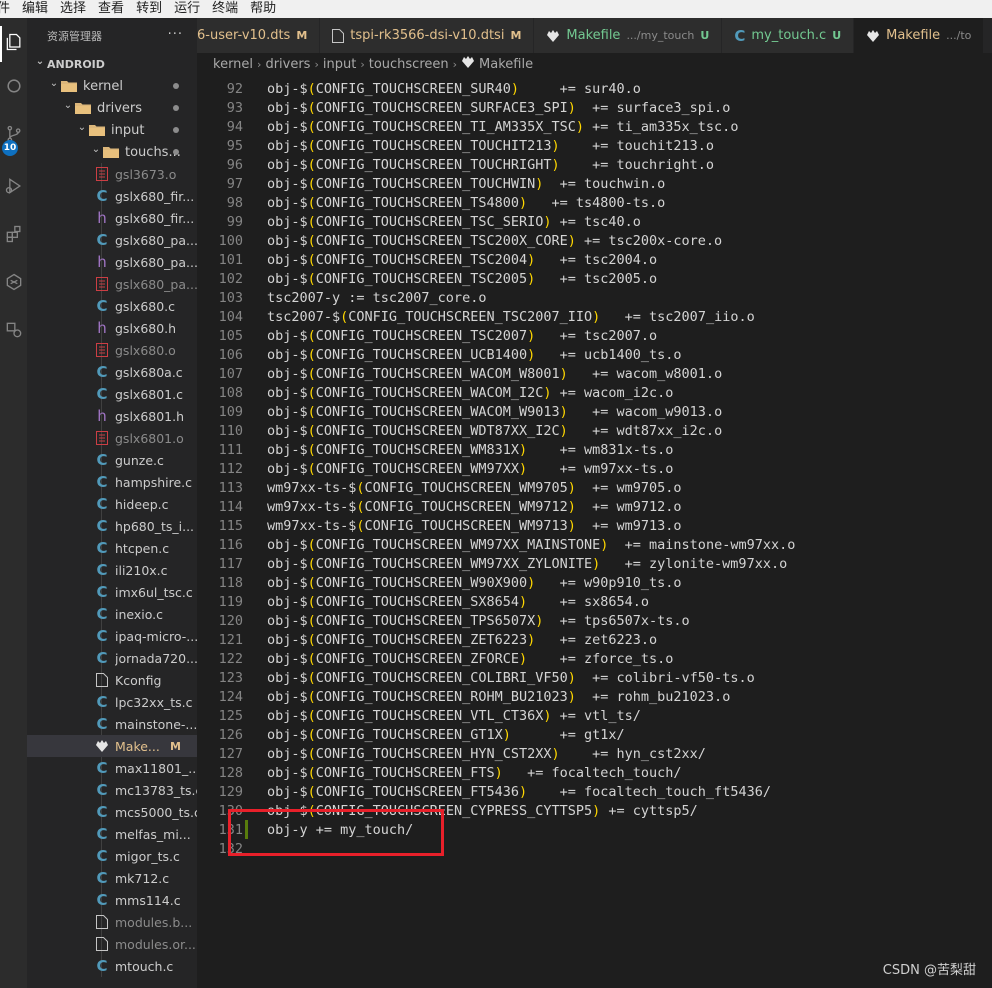 This screenshot has height=988, width=992. What do you see at coordinates (35, 9) in the screenshot?
I see `menu-item: 编辑` at bounding box center [35, 9].